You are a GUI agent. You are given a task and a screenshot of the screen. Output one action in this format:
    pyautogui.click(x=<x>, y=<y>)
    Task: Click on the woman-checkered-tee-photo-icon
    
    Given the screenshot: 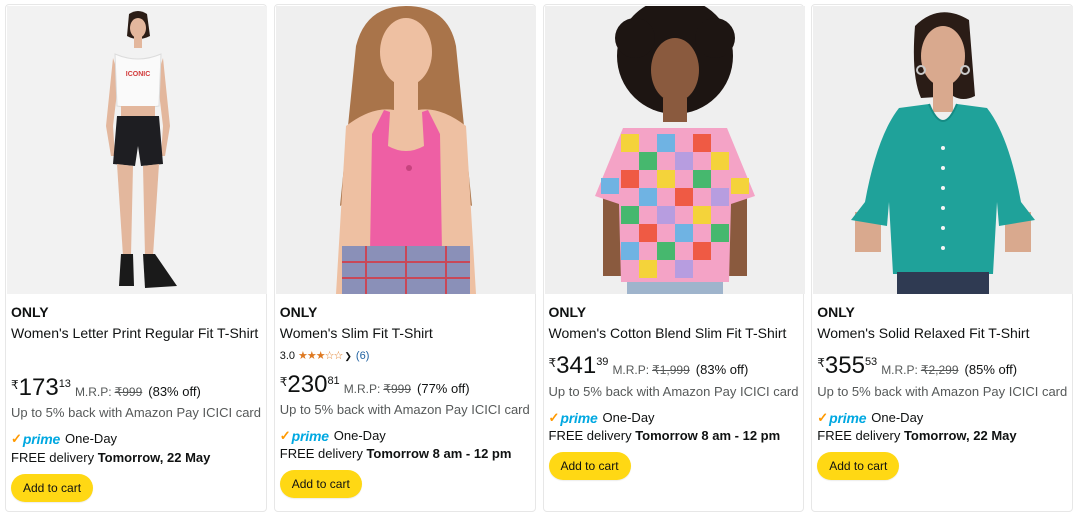 What is the action you would take?
    pyautogui.click(x=674, y=150)
    